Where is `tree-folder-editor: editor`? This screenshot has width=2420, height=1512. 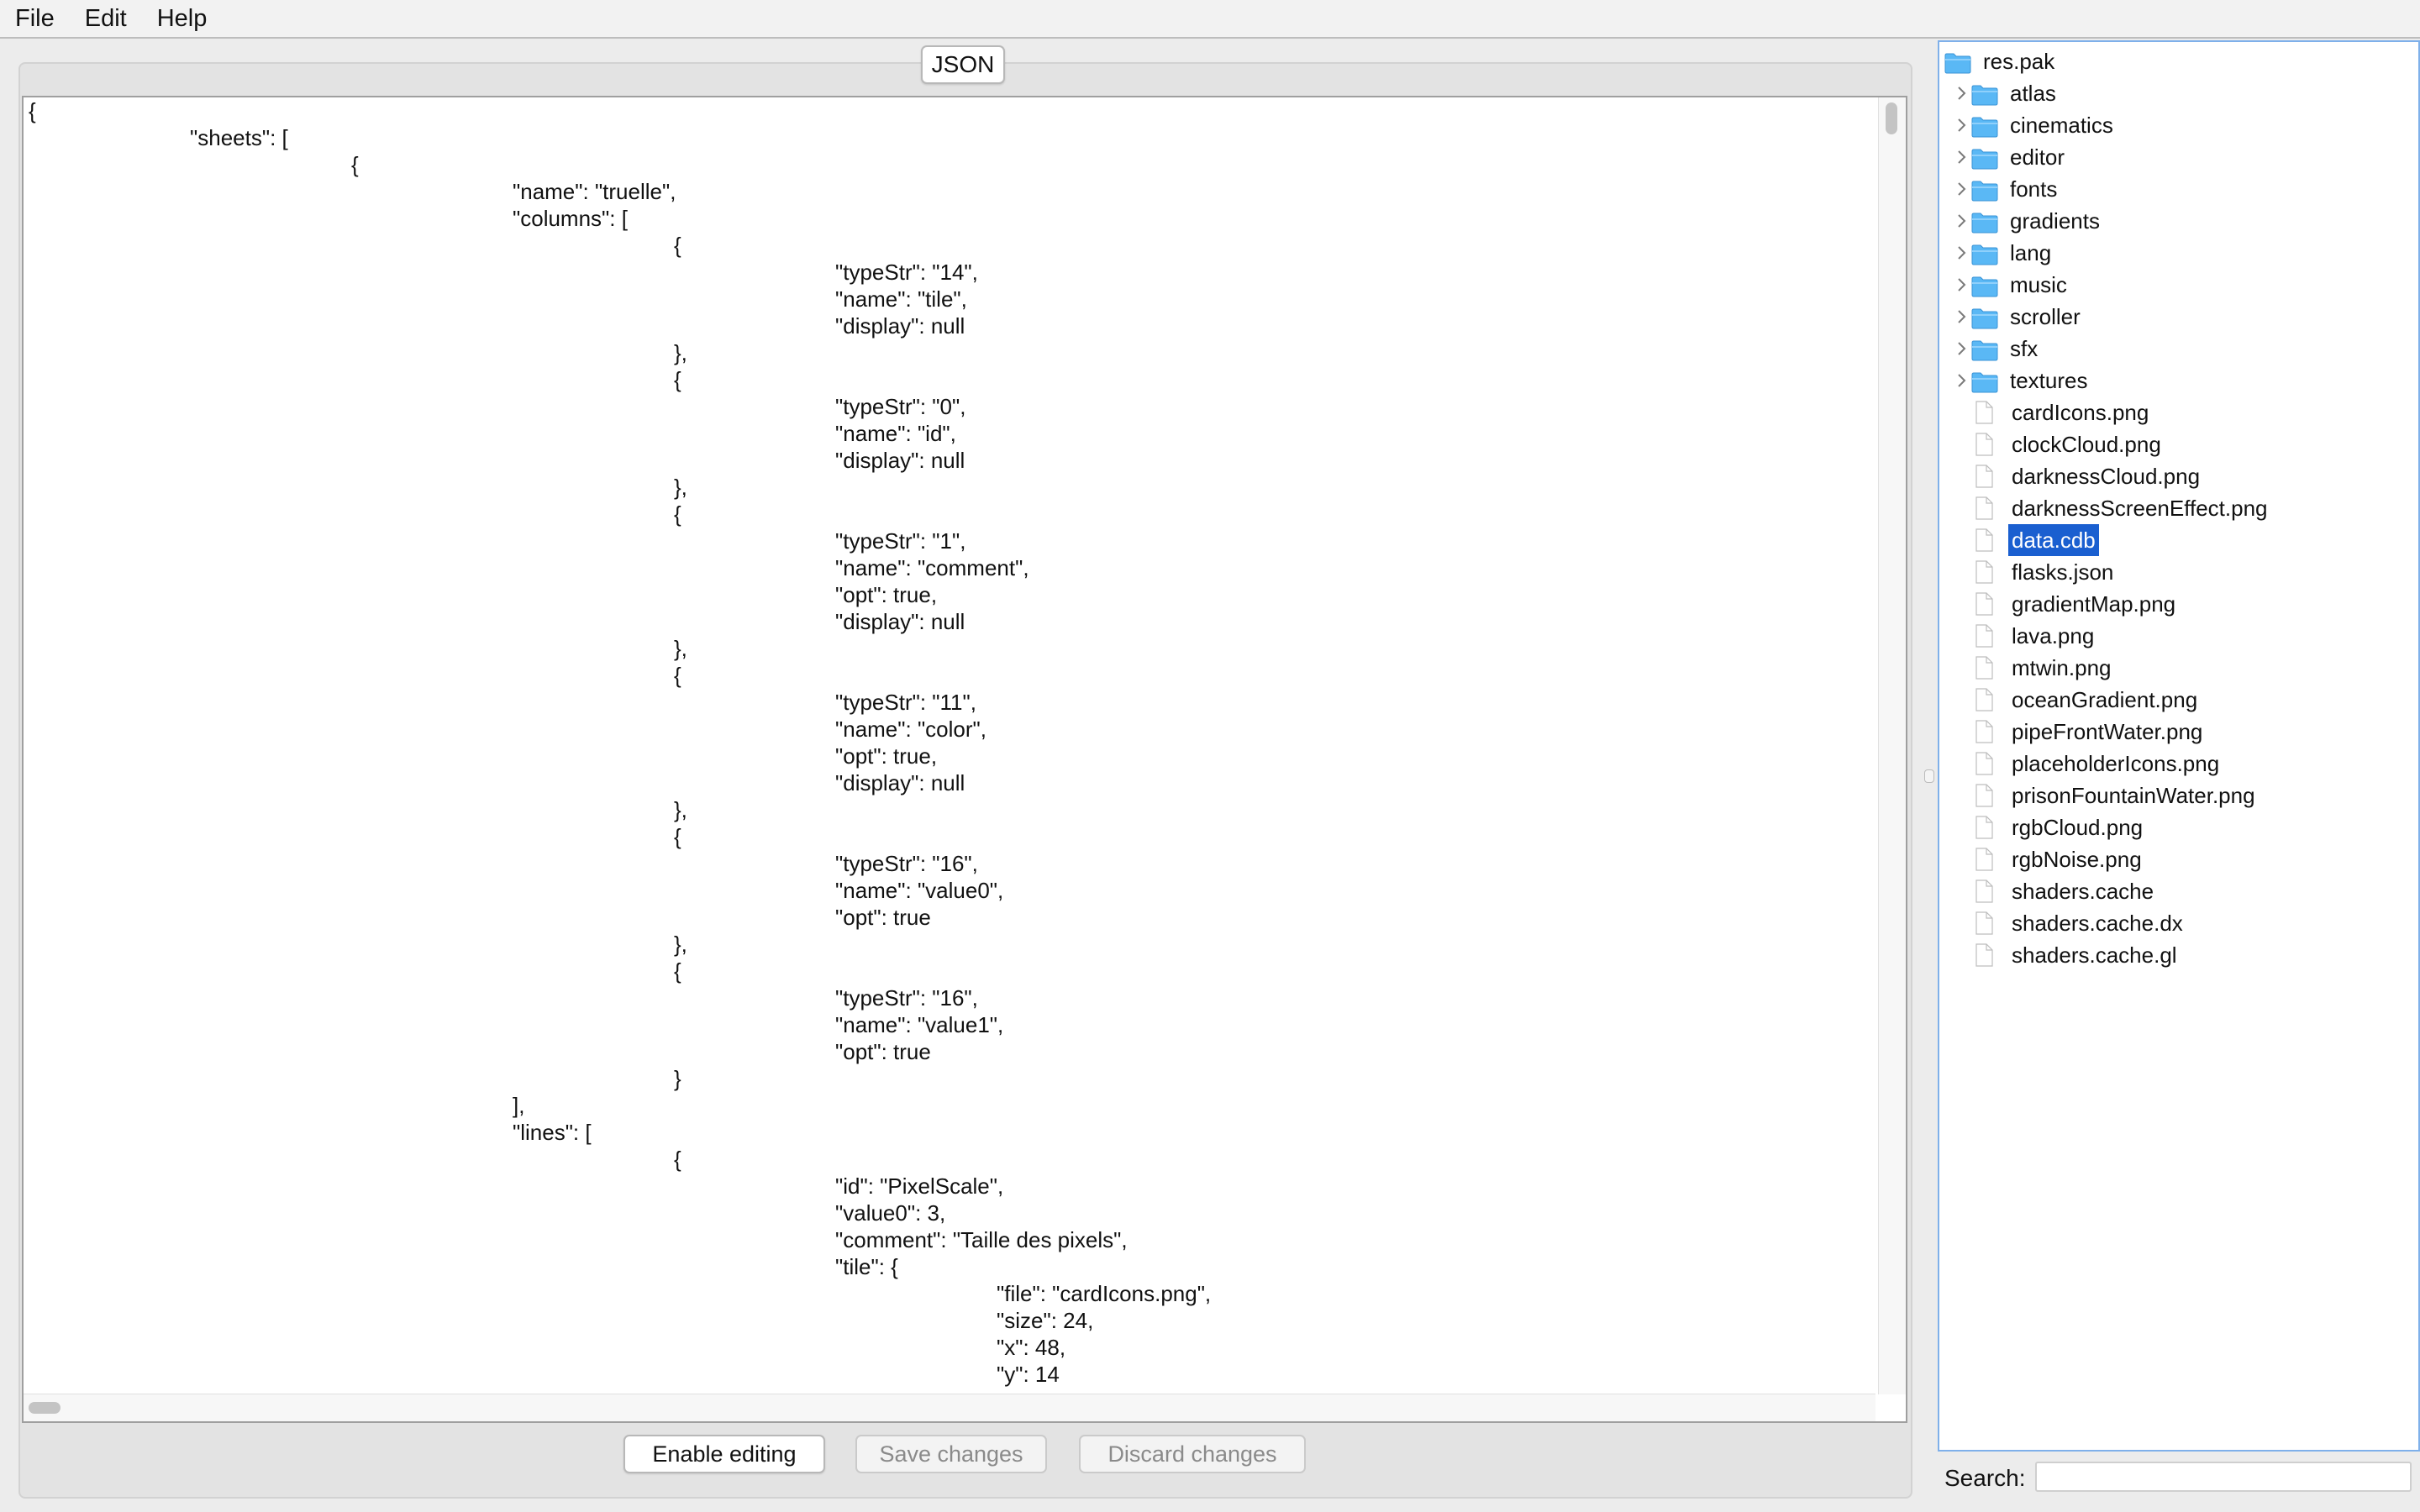
tree-folder-editor: editor is located at coordinates (2010, 157).